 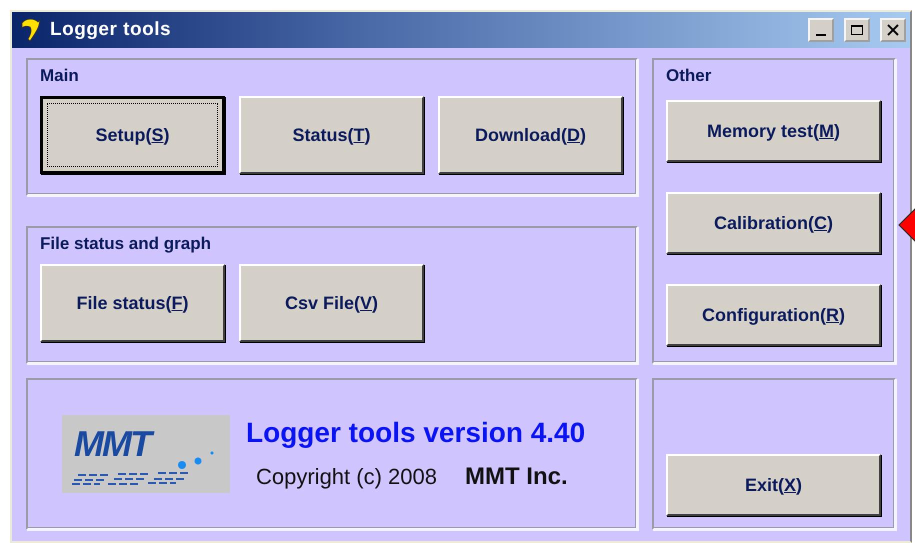 I want to click on copyright-text: Copyright (c) 2008, so click(x=346, y=477).